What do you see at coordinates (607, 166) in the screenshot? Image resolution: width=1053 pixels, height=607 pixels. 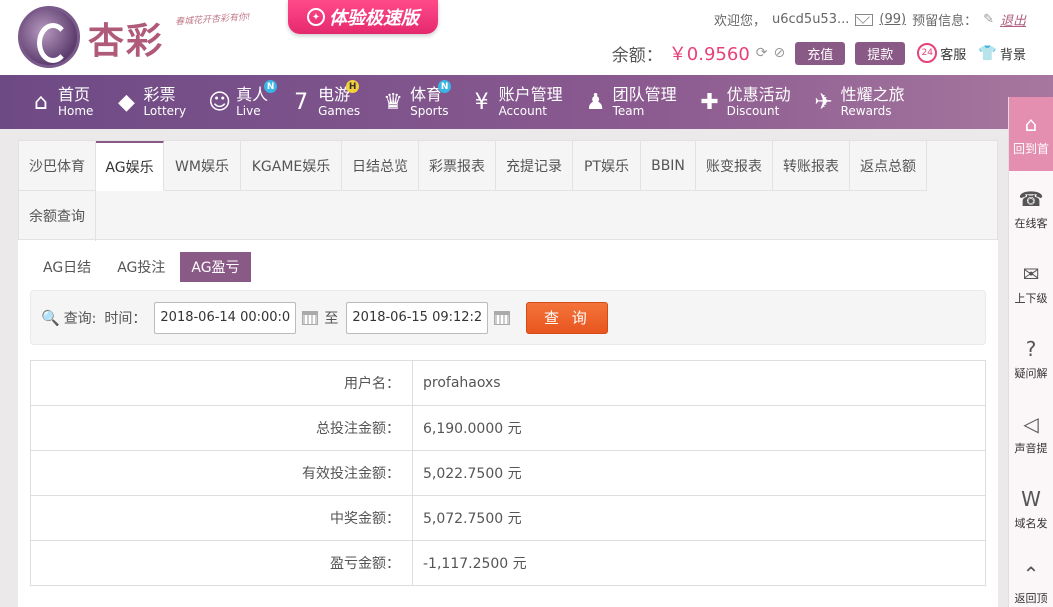 I see `tab-7: PT娱乐` at bounding box center [607, 166].